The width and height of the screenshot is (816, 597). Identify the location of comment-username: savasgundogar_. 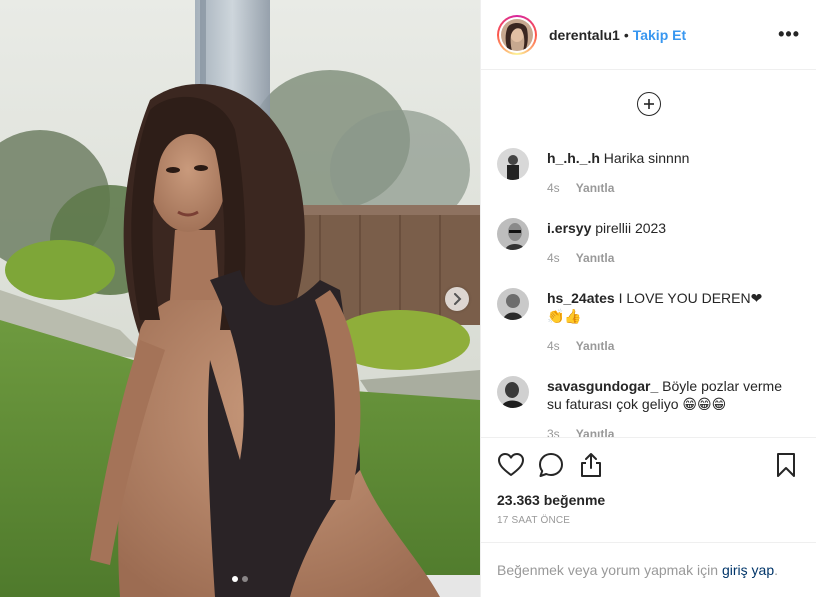
(602, 386).